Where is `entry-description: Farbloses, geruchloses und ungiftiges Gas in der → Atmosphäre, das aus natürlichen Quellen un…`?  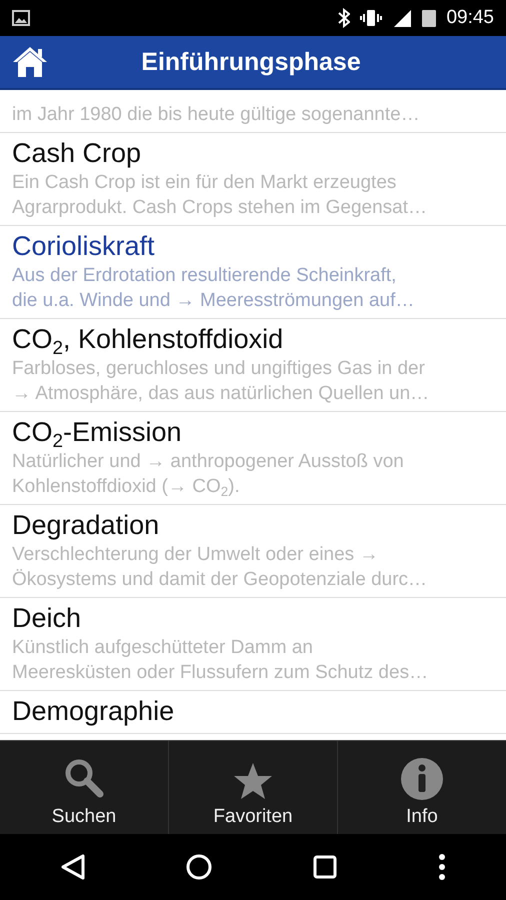
entry-description: Farbloses, geruchloses und ungiftiges Gas in der → Atmosphäre, das aus natürlichen Quellen un… is located at coordinates (221, 381).